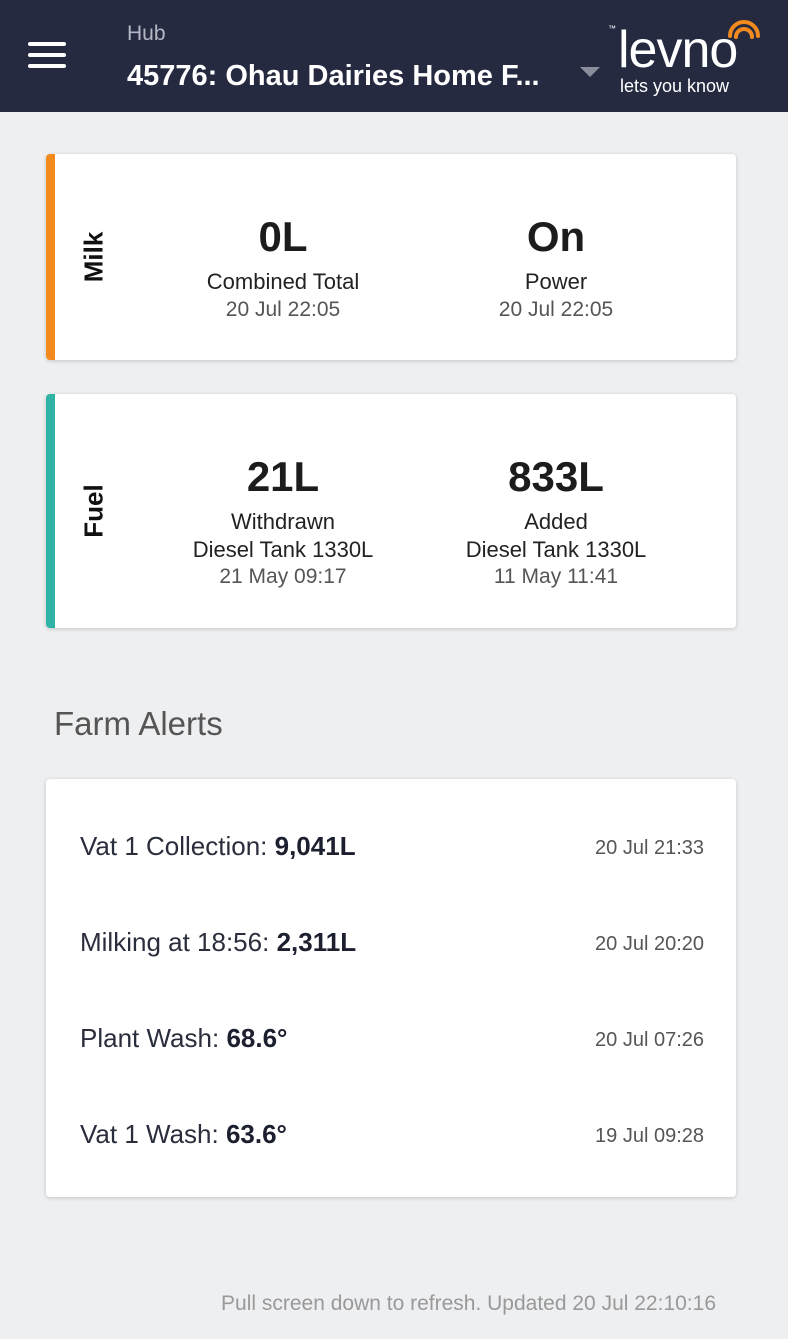 The width and height of the screenshot is (788, 1339). I want to click on metric-label: Power, so click(556, 281).